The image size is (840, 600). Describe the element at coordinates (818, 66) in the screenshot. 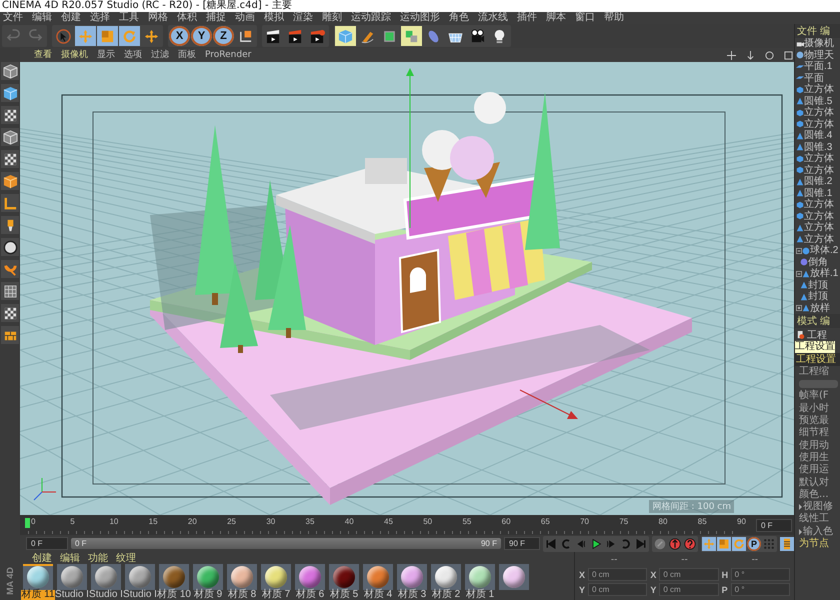

I see `object-name: 平面.1` at that location.